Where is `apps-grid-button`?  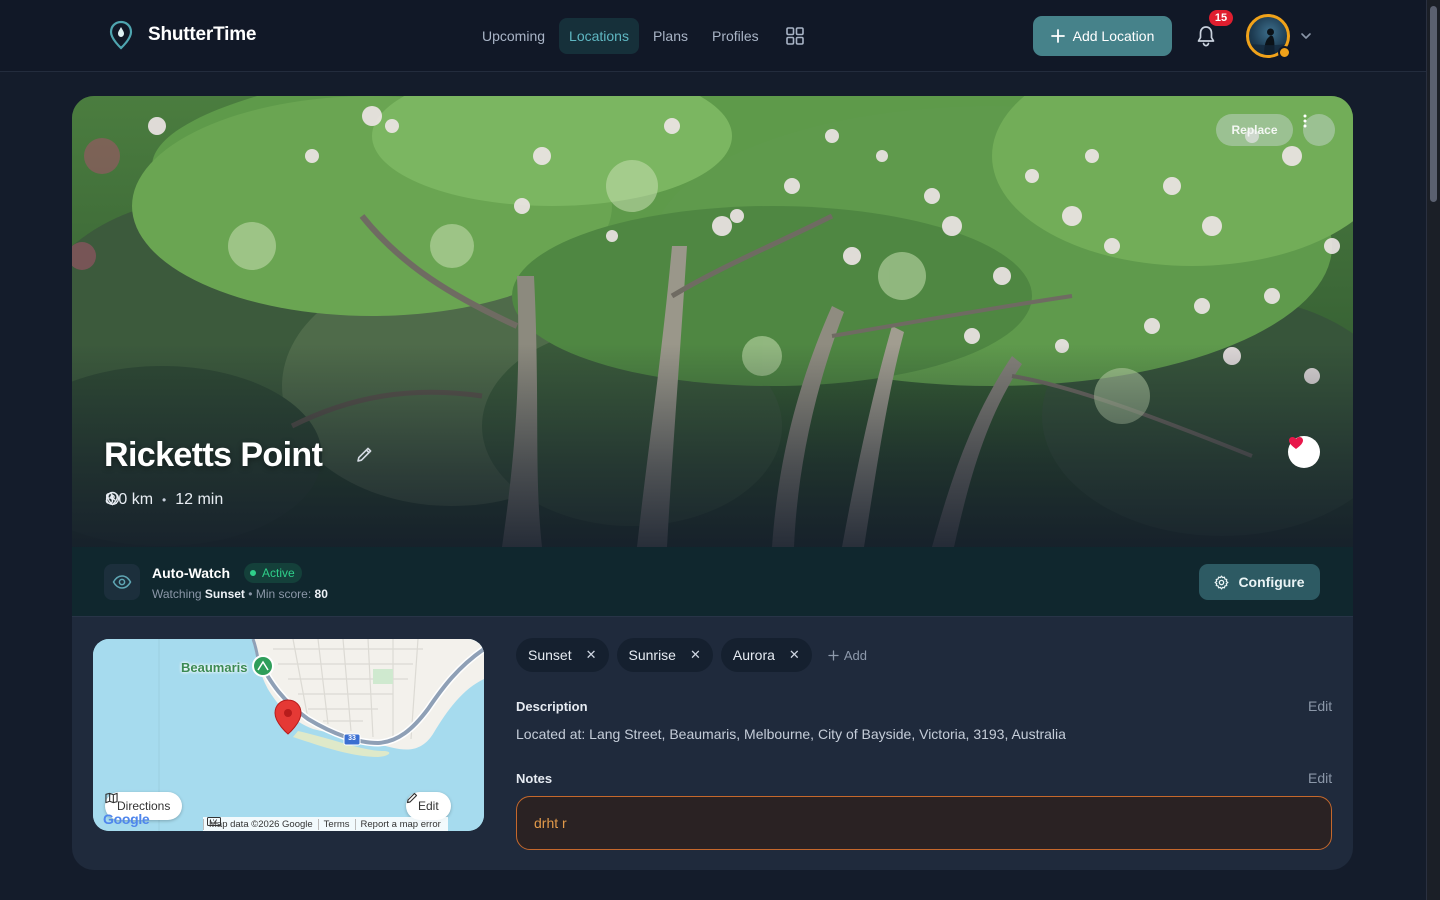
apps-grid-button is located at coordinates (795, 36).